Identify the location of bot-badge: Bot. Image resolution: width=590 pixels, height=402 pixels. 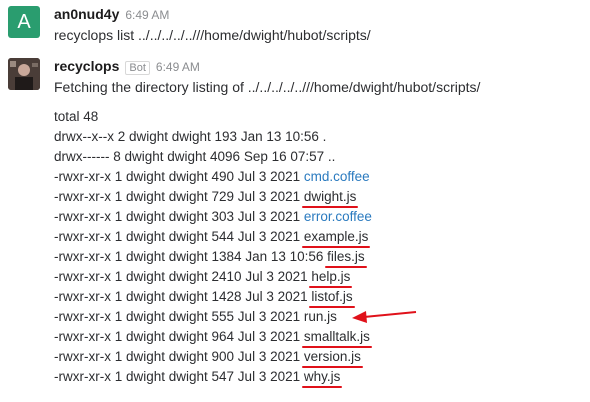
(137, 68).